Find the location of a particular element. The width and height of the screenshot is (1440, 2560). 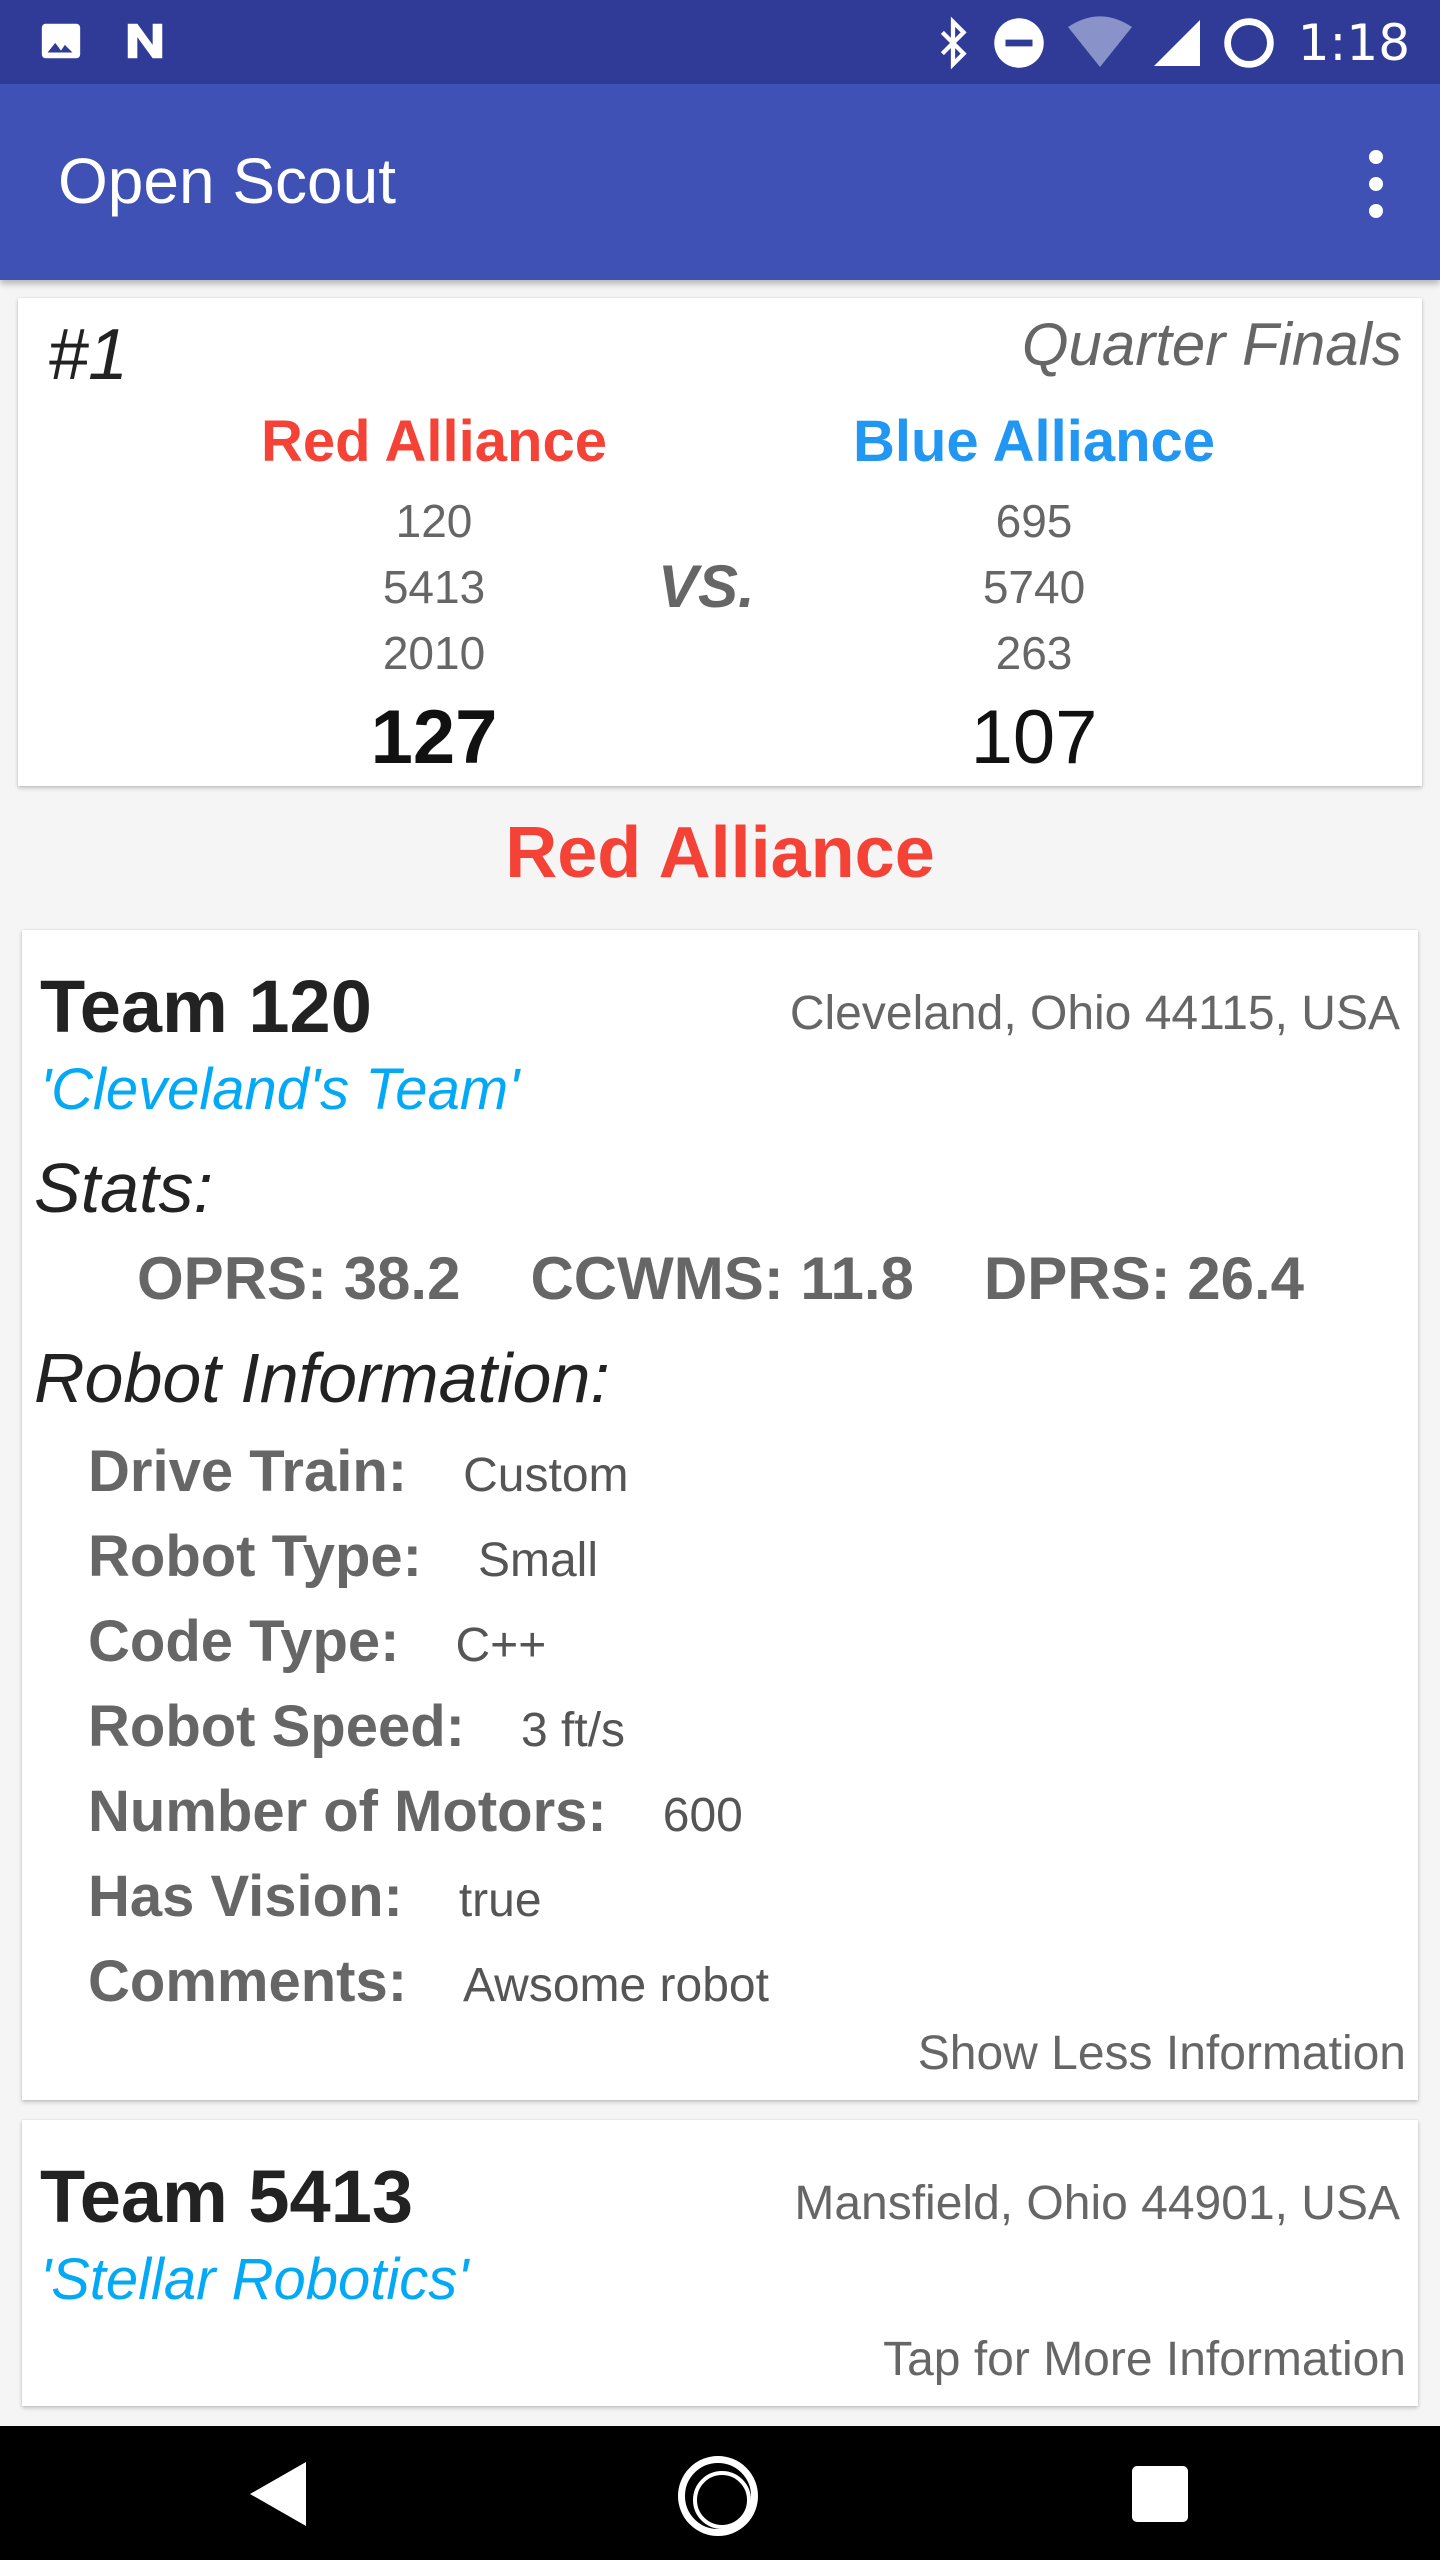

info-row-robot-type: Robot Type: Small is located at coordinates (343, 1556).